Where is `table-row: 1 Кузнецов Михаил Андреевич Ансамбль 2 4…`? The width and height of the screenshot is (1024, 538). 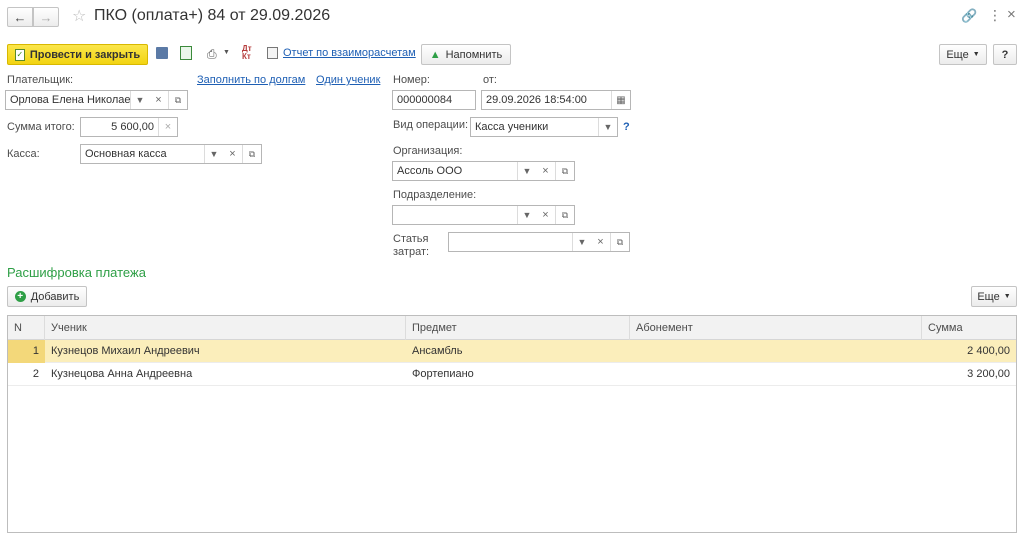 table-row: 1 Кузнецов Михаил Андреевич Ансамбль 2 4… is located at coordinates (512, 351).